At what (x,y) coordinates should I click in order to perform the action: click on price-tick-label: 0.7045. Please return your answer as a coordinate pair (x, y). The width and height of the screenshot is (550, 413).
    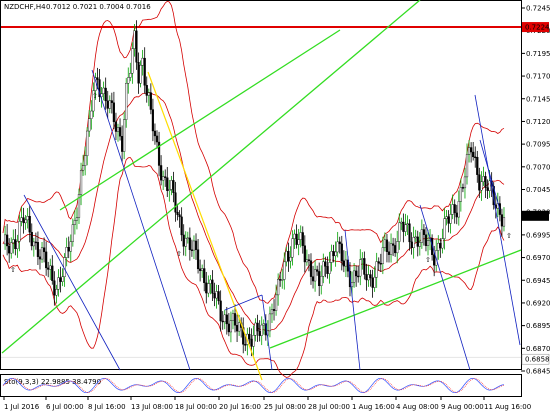
    Looking at the image, I should click on (538, 190).